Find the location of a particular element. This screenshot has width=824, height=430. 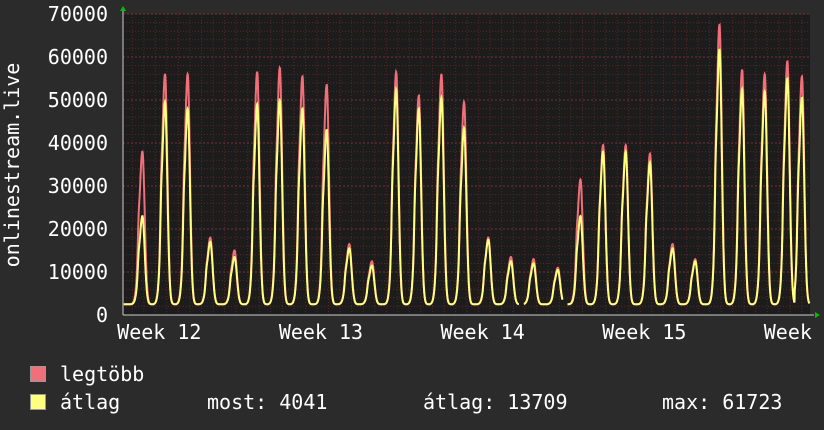

y-tick-label: 40000 is located at coordinates (78, 143).